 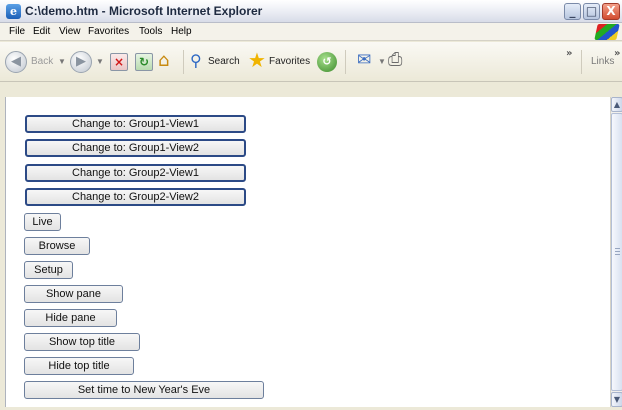 What do you see at coordinates (70, 318) in the screenshot?
I see `hide-pane-button: Hide pane` at bounding box center [70, 318].